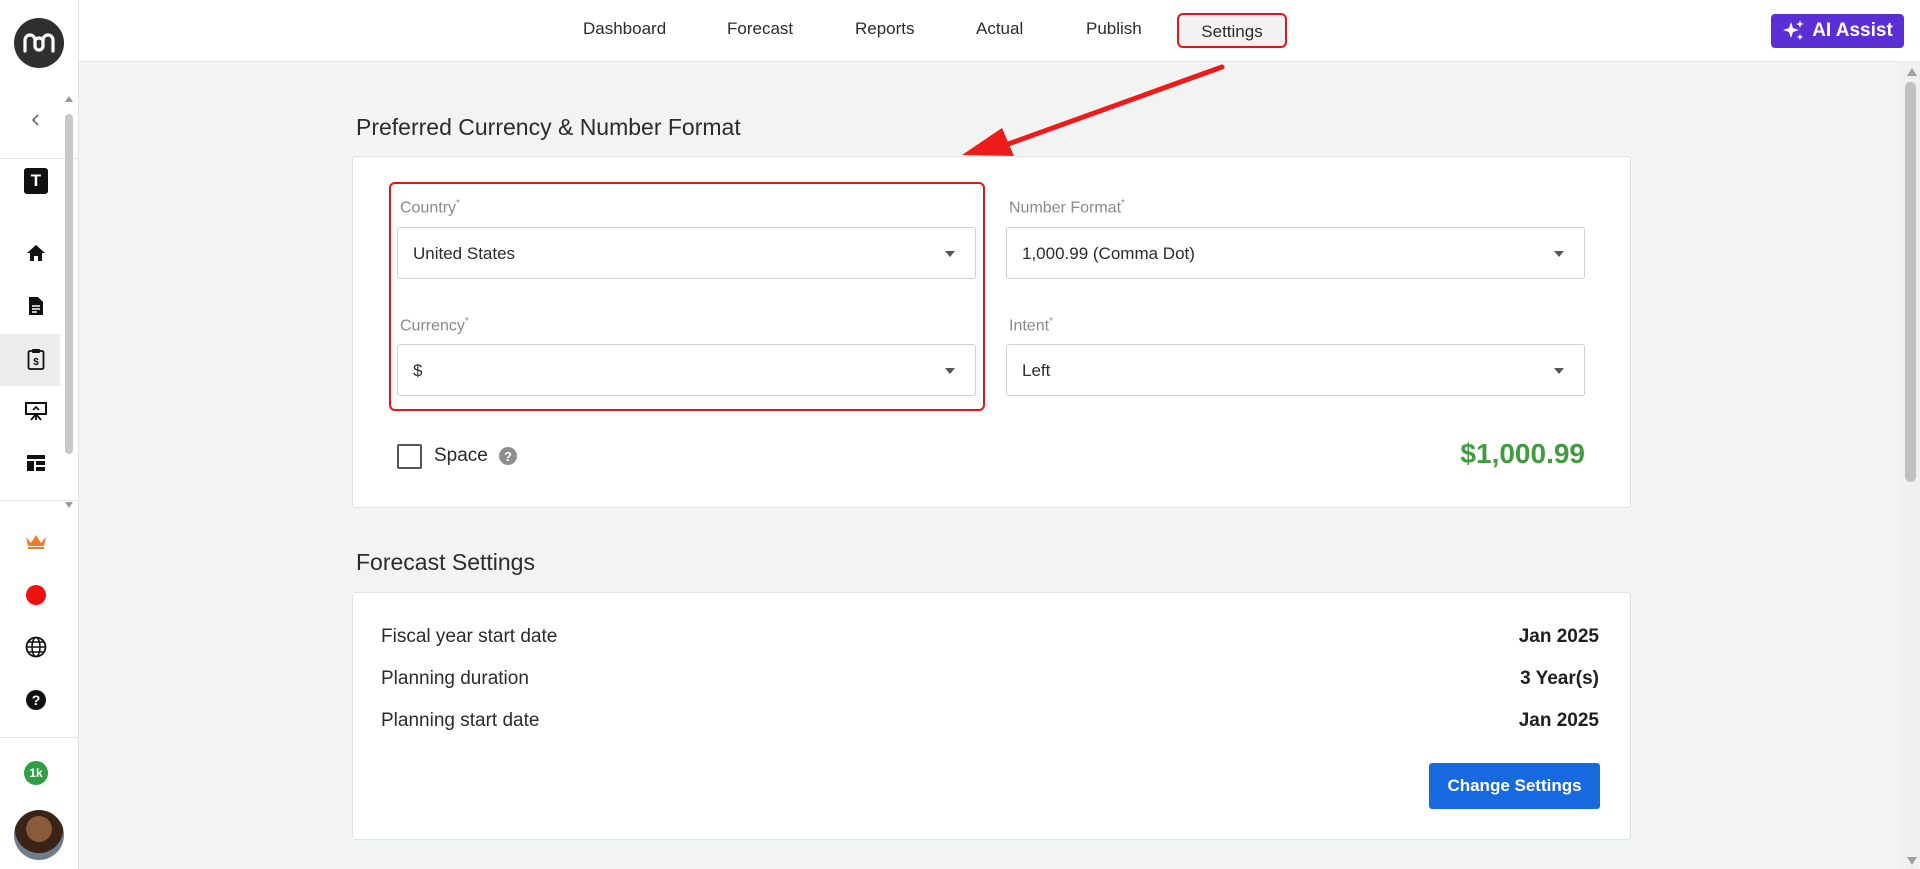  What do you see at coordinates (548, 127) in the screenshot?
I see `currency-section-title: Preferred Currency & Number Format` at bounding box center [548, 127].